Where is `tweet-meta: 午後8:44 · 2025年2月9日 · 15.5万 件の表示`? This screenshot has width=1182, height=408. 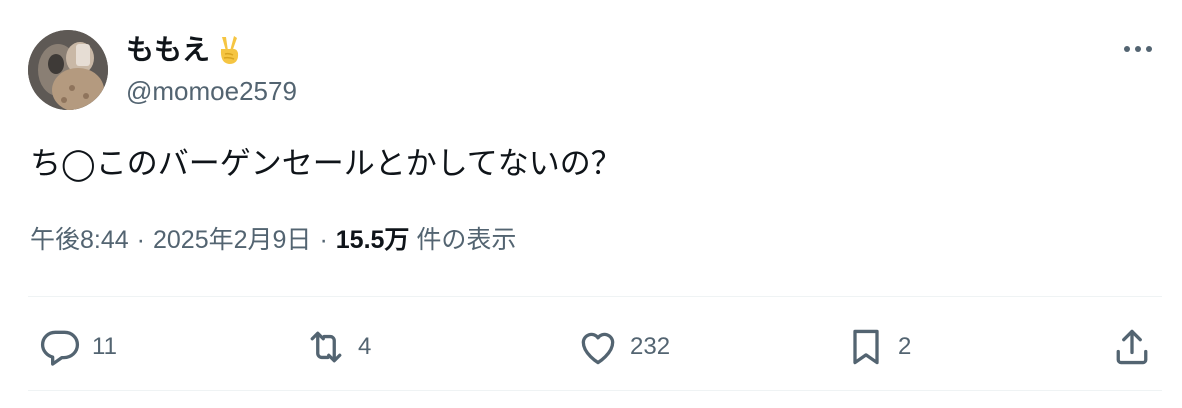 tweet-meta: 午後8:44 · 2025年2月9日 · 15.5万 件の表示 is located at coordinates (273, 240).